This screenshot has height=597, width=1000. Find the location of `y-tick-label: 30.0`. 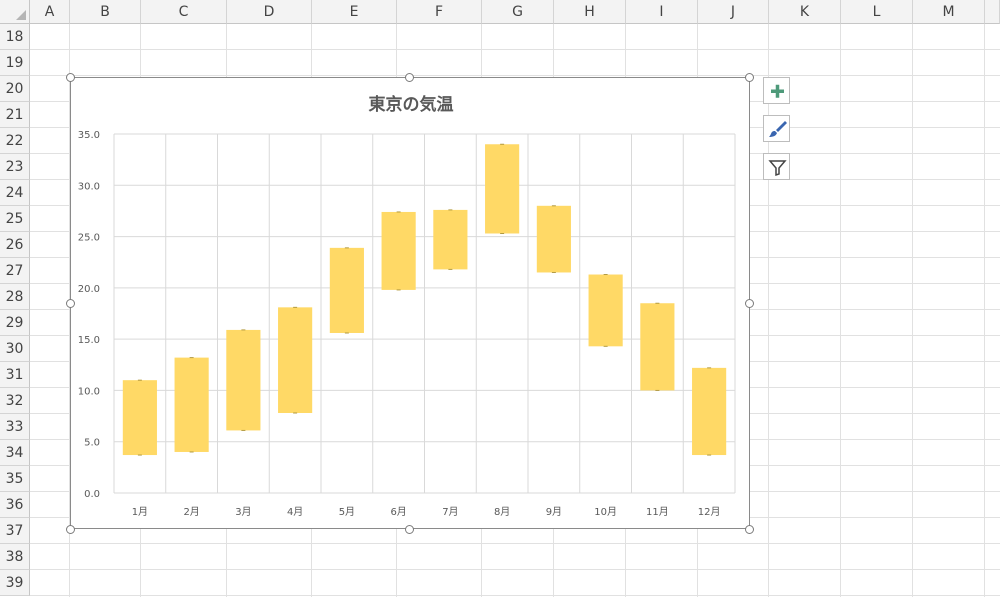

y-tick-label: 30.0 is located at coordinates (89, 186).